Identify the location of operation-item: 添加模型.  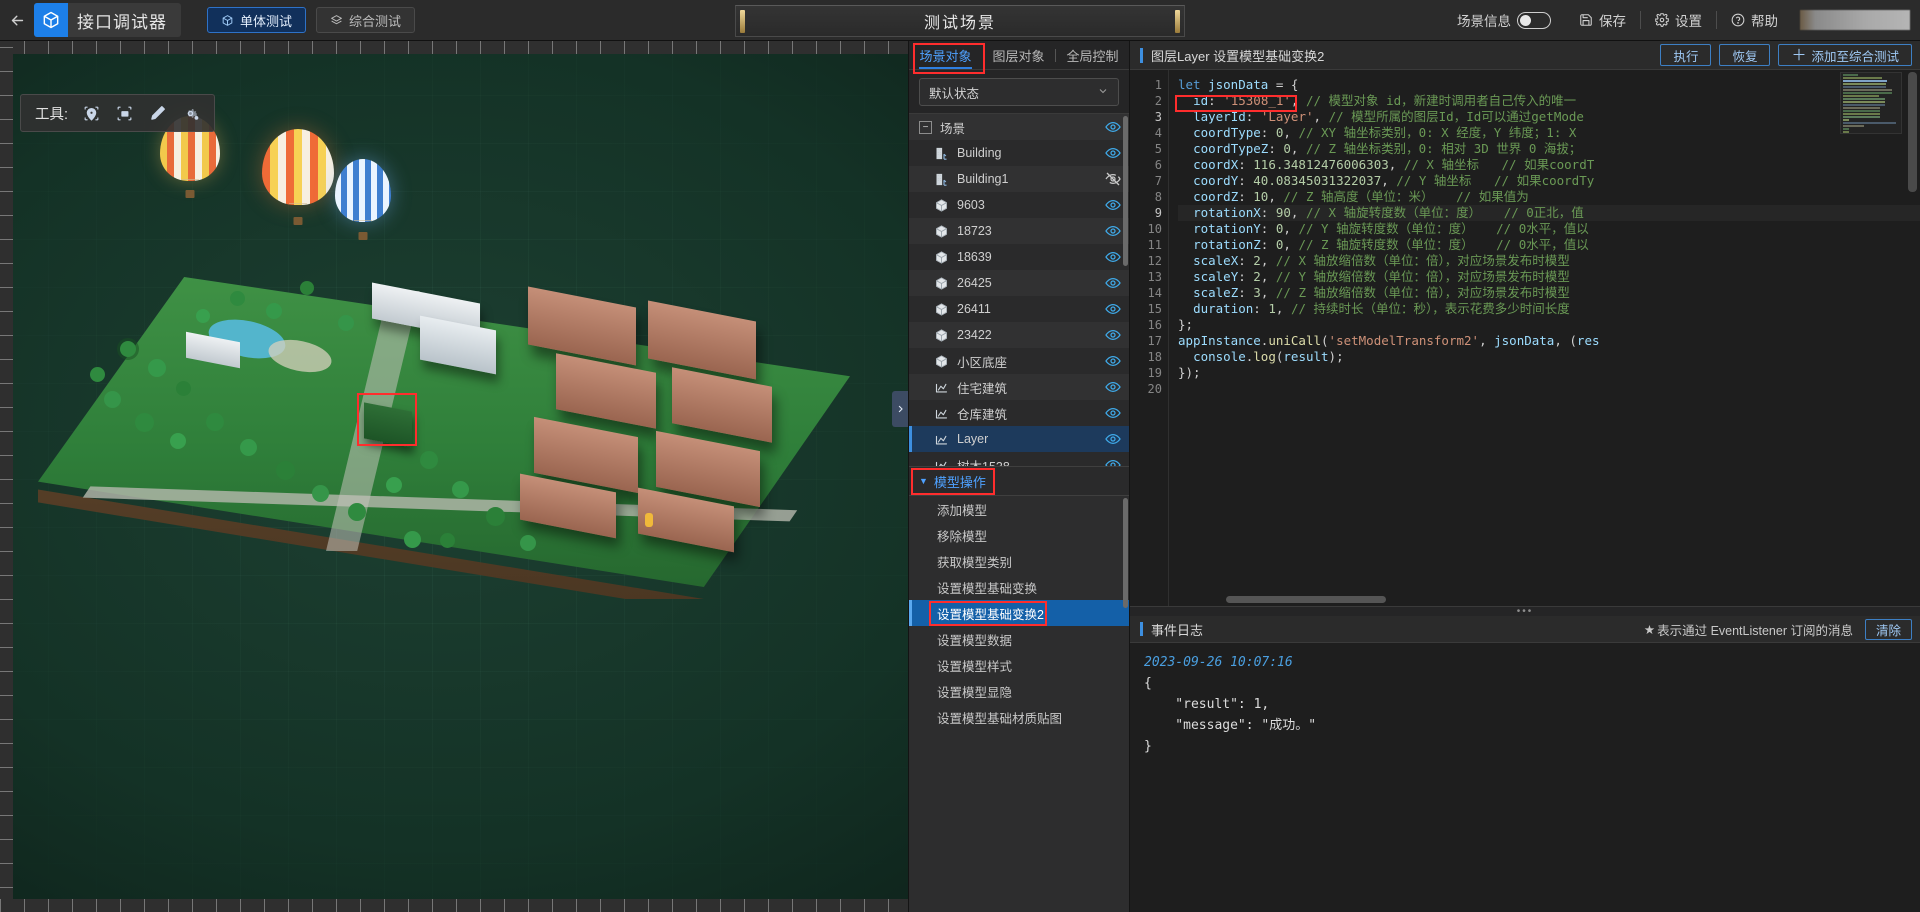
(1019, 509).